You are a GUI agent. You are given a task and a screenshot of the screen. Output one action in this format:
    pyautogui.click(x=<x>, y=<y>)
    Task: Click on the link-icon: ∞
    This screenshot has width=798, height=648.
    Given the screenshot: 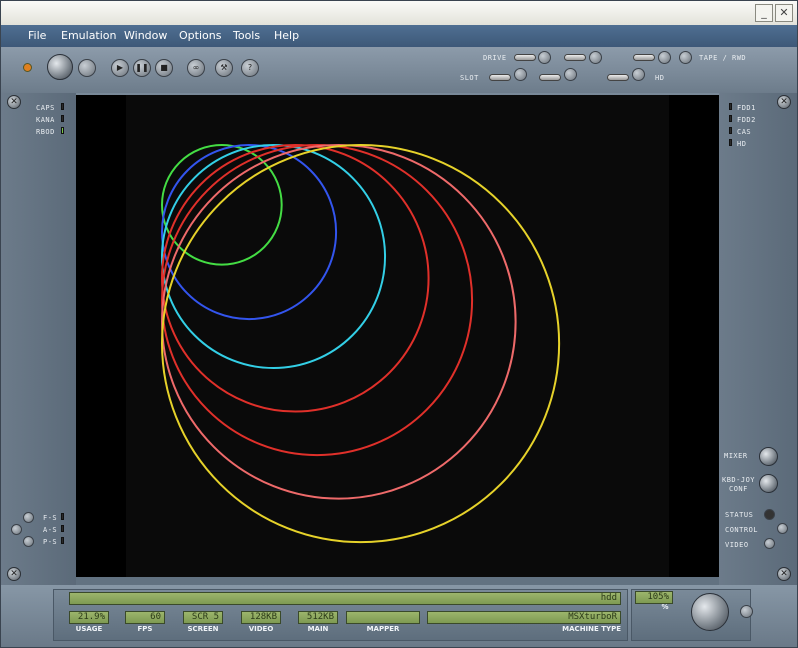 What is the action you would take?
    pyautogui.click(x=196, y=68)
    